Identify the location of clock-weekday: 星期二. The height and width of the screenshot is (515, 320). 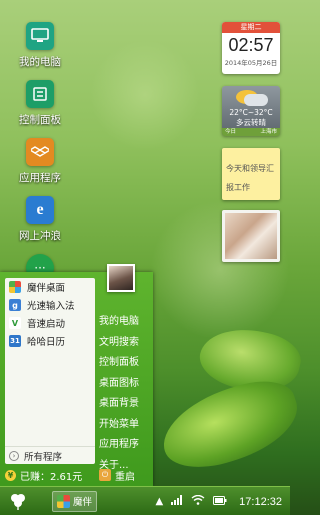
(251, 27).